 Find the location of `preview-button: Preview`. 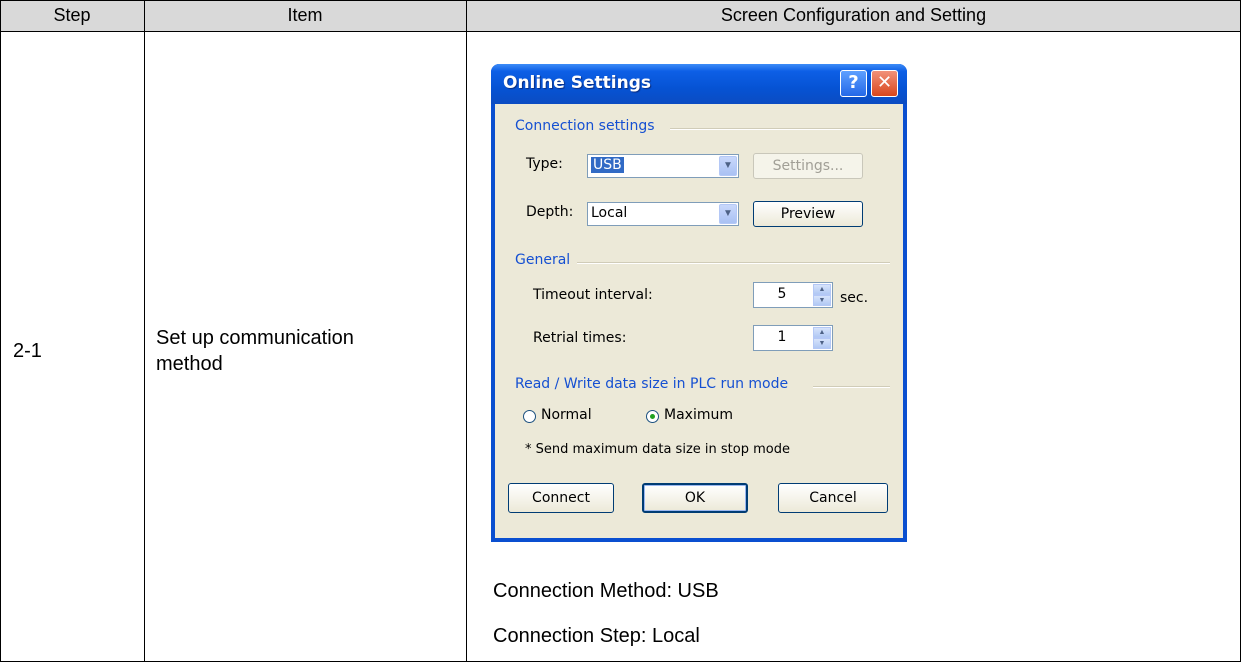

preview-button: Preview is located at coordinates (808, 214).